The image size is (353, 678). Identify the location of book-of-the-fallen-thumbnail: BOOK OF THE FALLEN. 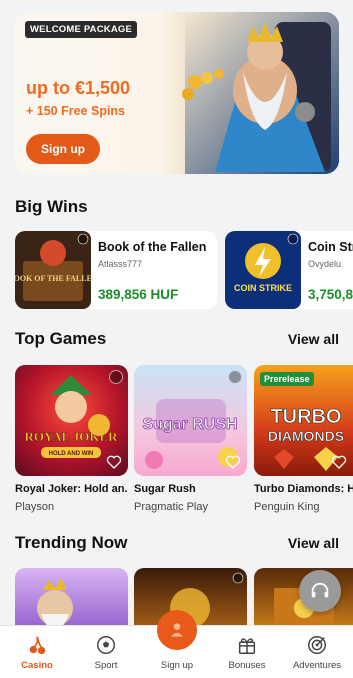
(53, 270).